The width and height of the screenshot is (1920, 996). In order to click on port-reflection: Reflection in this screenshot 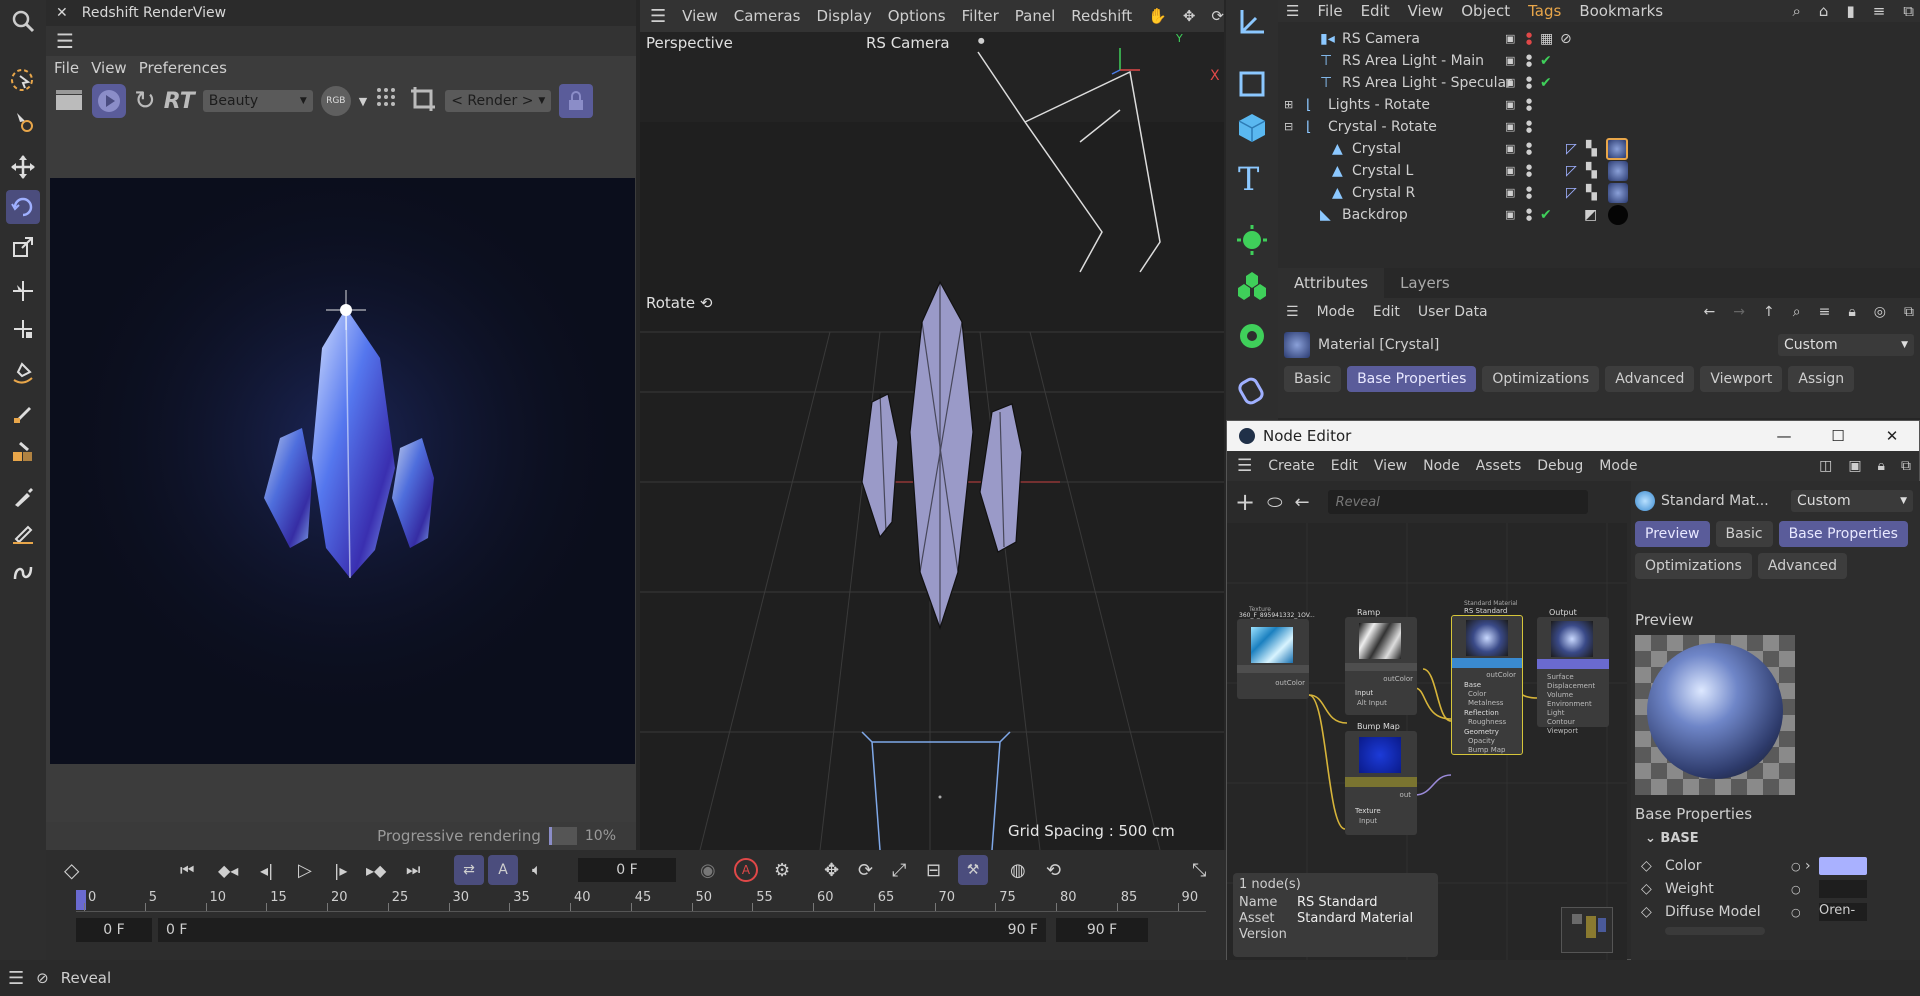, I will do `click(1481, 713)`.